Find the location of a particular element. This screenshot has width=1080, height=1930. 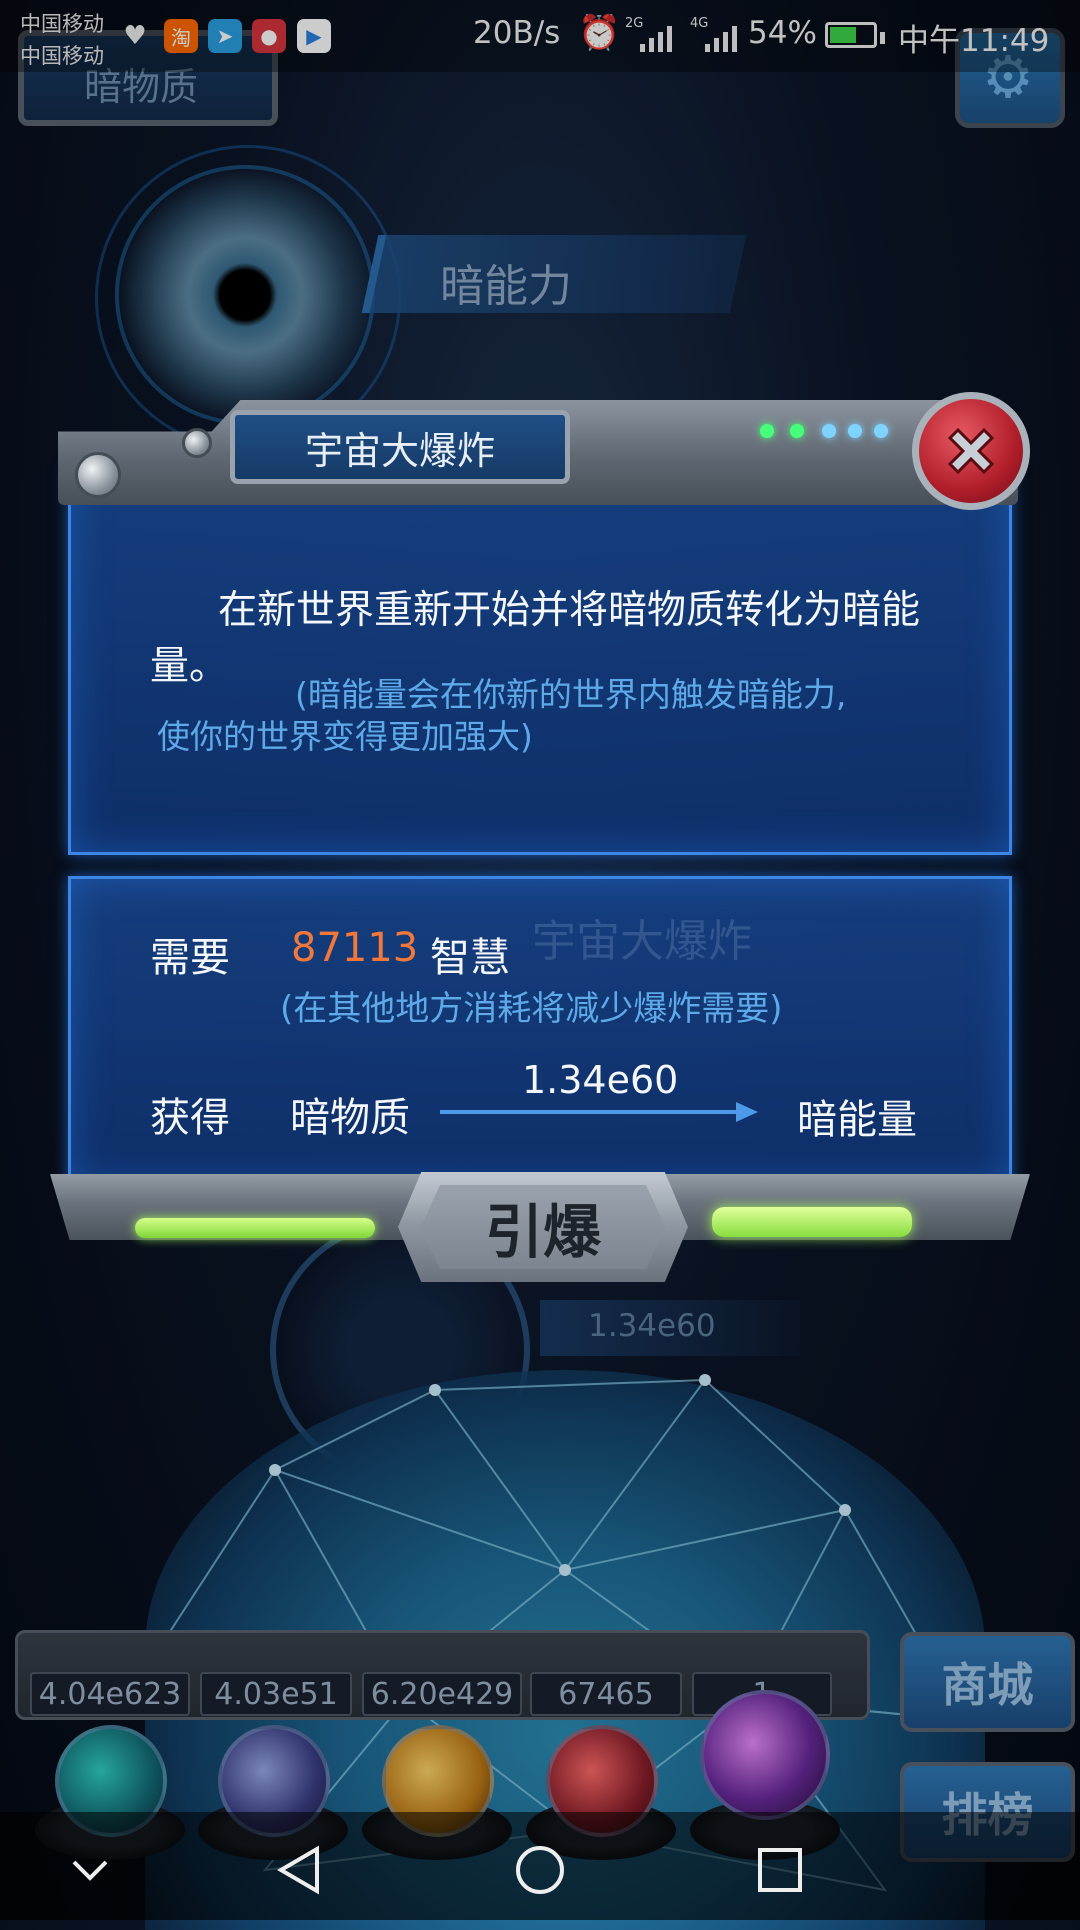

home-circle-icon is located at coordinates (540, 1870).